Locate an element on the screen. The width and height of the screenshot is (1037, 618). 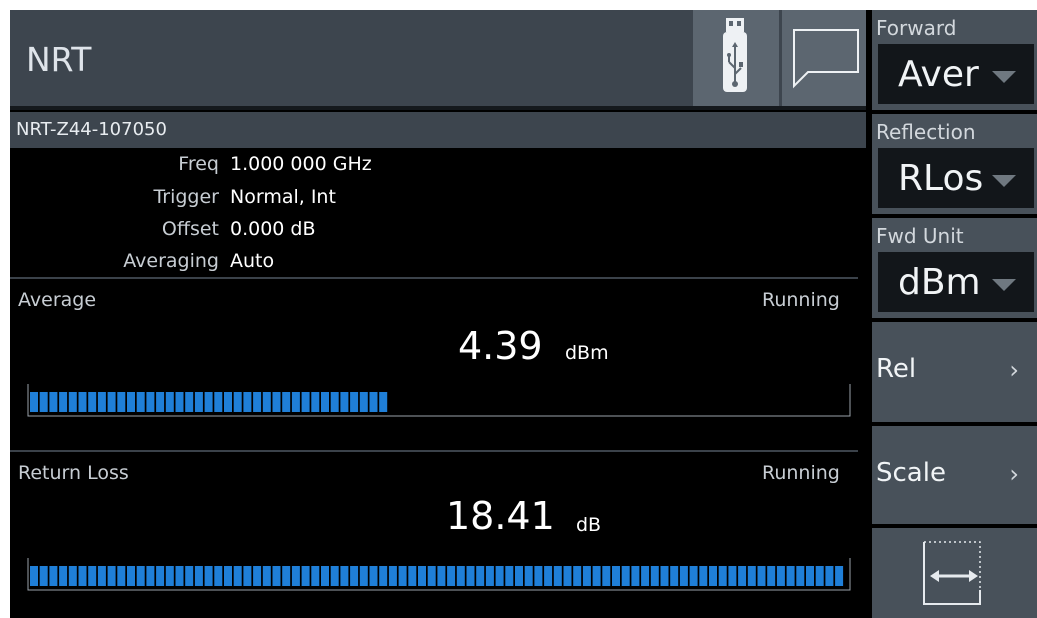
rel-button: Rel › is located at coordinates (954, 372).